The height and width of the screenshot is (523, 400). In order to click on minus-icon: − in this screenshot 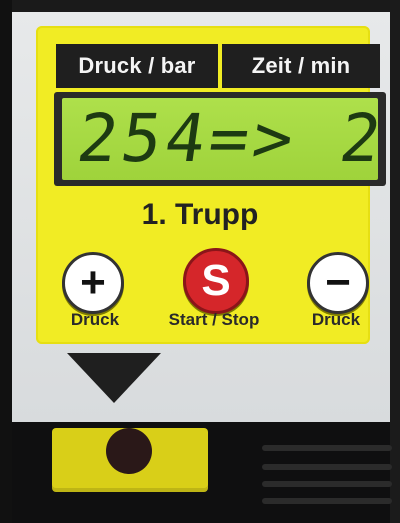, I will do `click(338, 282)`.